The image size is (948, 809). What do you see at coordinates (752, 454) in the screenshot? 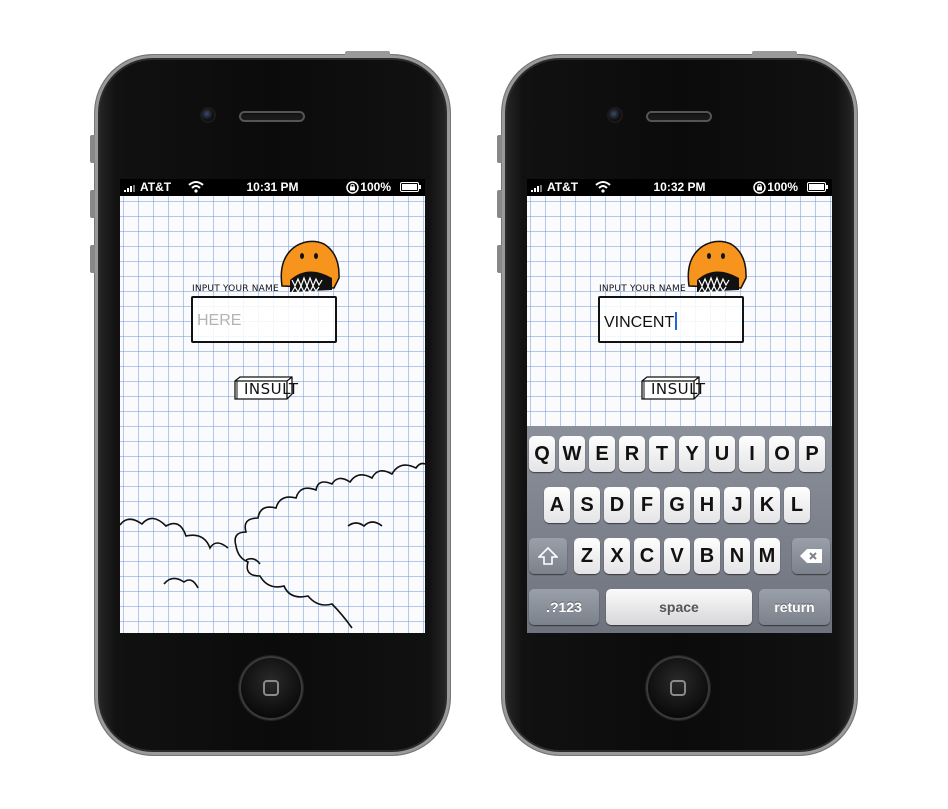
I see `key-i: I` at bounding box center [752, 454].